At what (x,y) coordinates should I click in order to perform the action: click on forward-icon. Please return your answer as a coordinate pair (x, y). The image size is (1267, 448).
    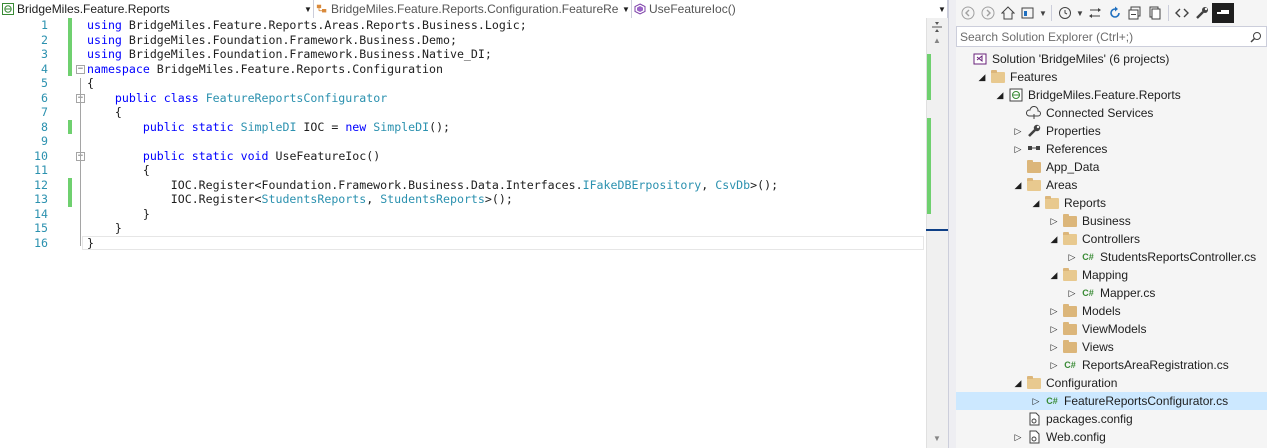
    Looking at the image, I should click on (988, 13).